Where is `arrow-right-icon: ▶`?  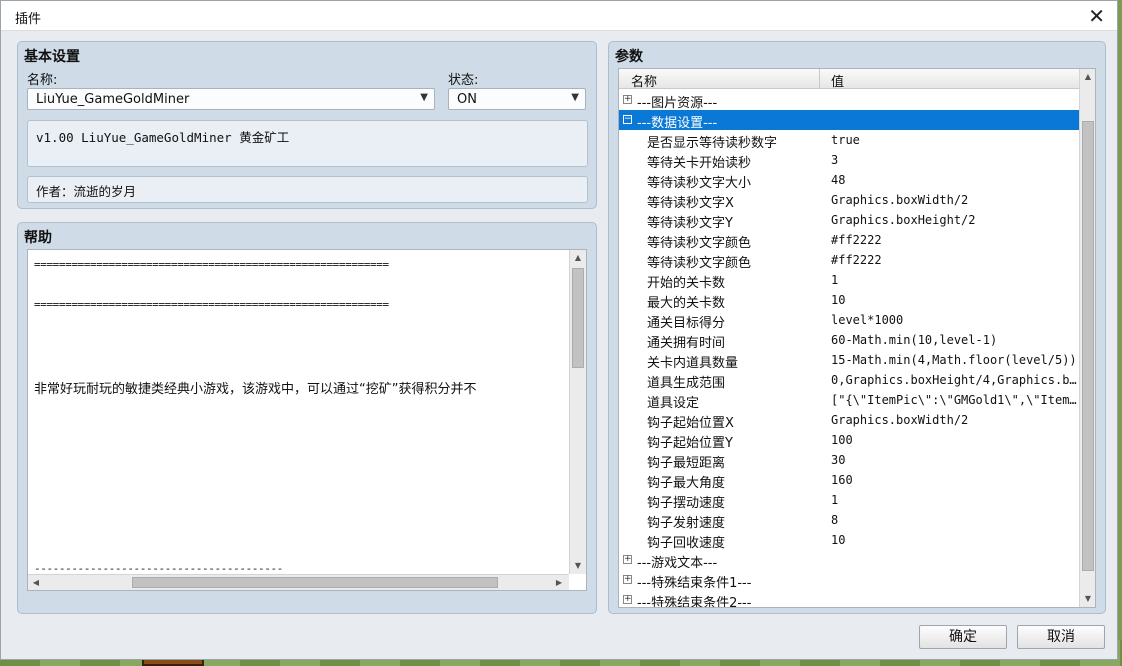 arrow-right-icon: ▶ is located at coordinates (559, 583).